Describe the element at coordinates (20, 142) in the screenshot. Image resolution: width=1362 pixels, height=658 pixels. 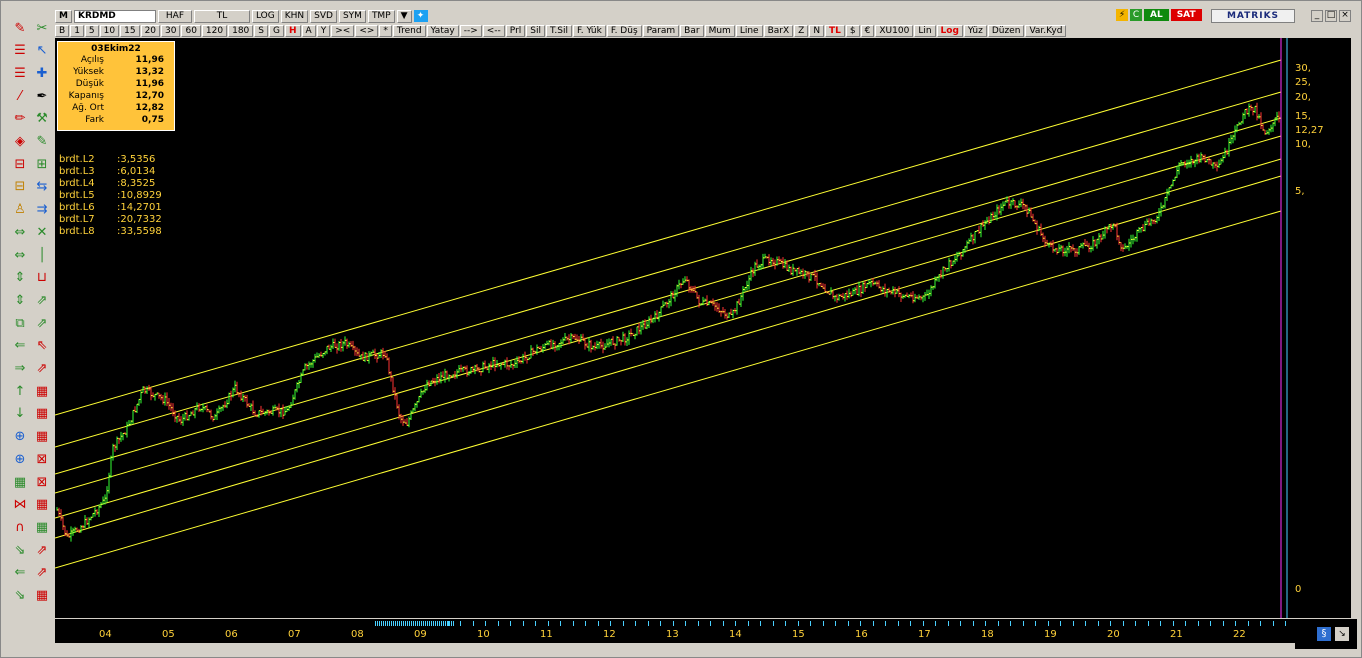
I see `shape-icon: ◈` at that location.